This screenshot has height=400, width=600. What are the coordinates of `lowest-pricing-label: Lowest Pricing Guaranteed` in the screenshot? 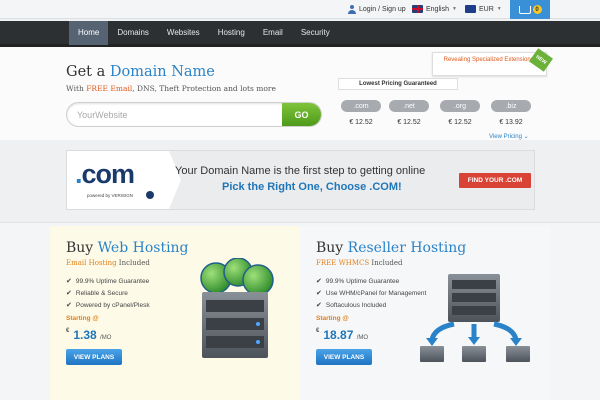 It's located at (398, 84).